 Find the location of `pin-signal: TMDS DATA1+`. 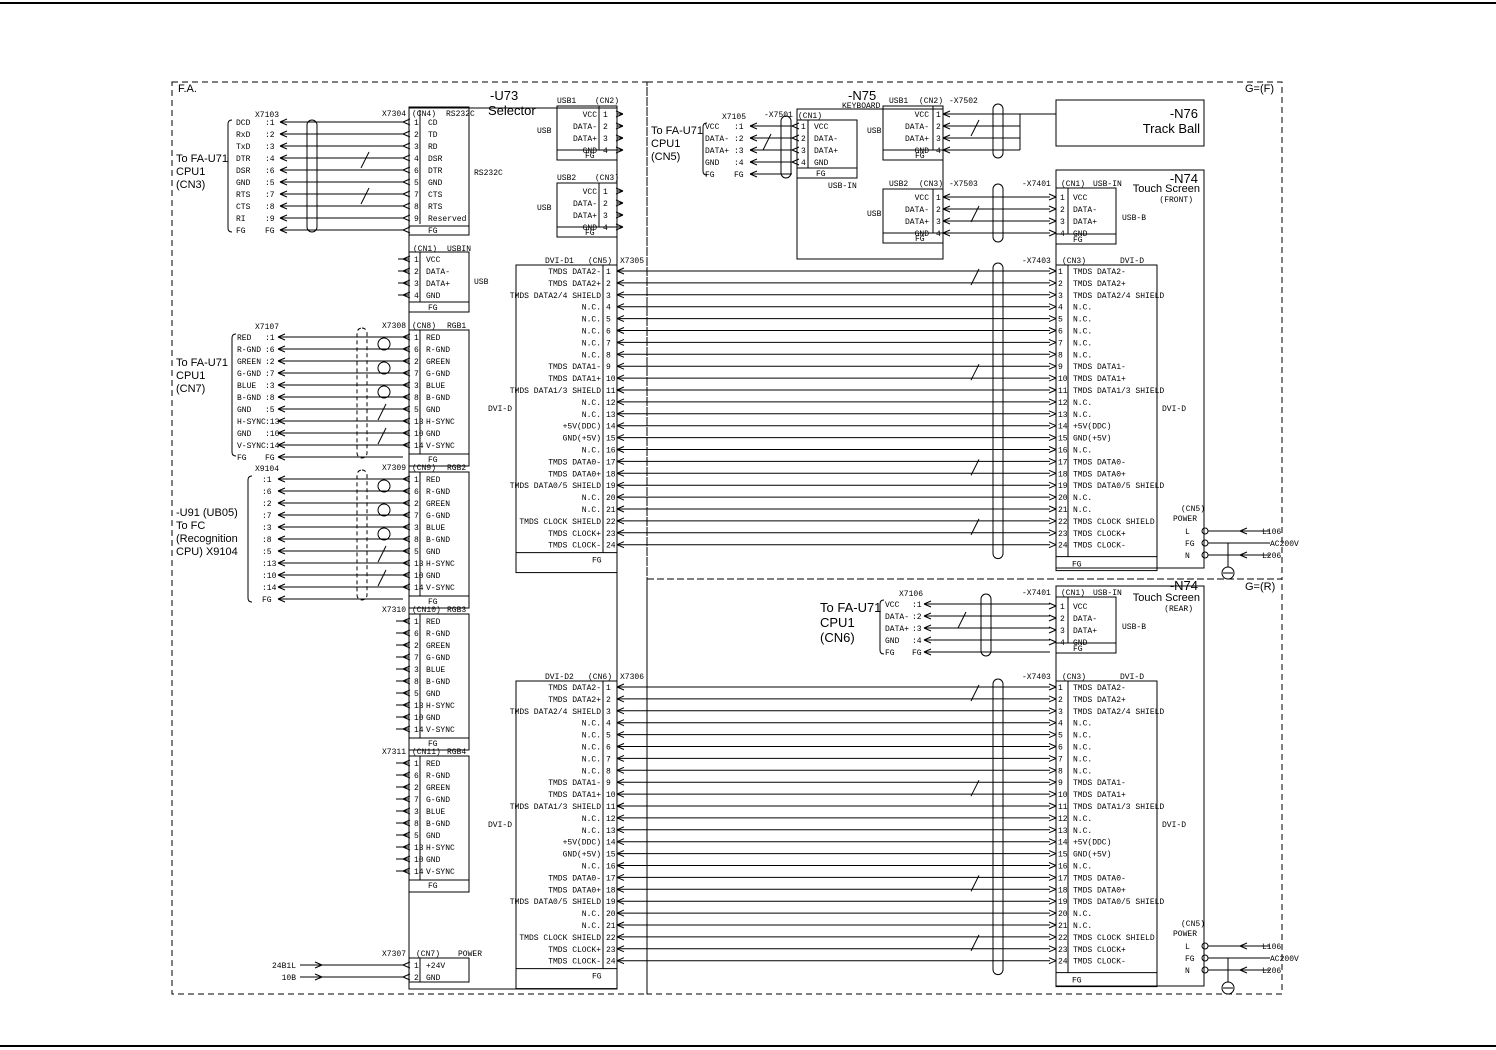

pin-signal: TMDS DATA1+ is located at coordinates (1099, 795).